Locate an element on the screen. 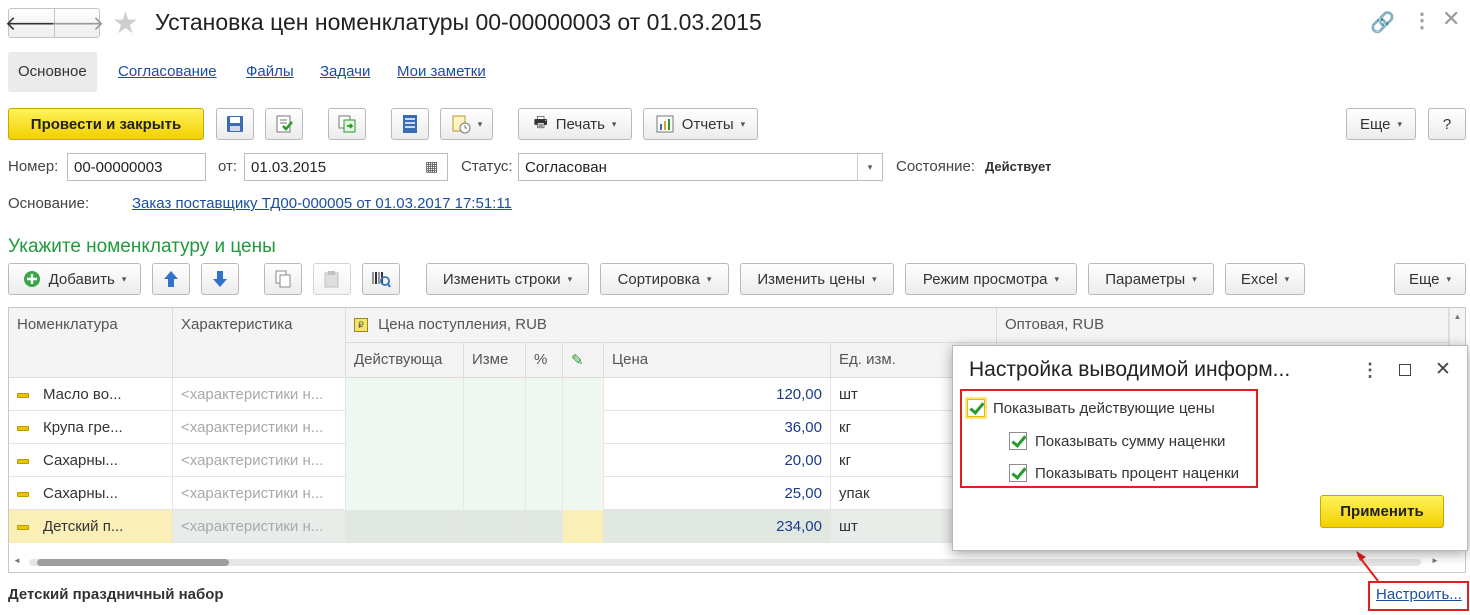  cell-price: 25,00 is located at coordinates (717, 493).